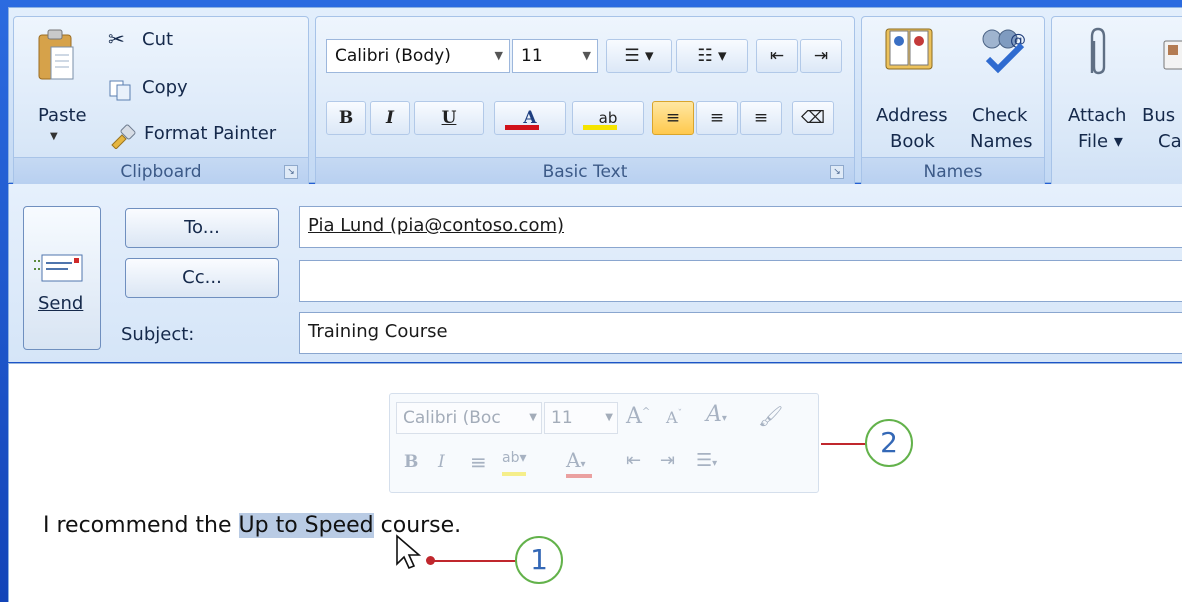  I want to click on format-painter-label: Format Painter, so click(210, 133).